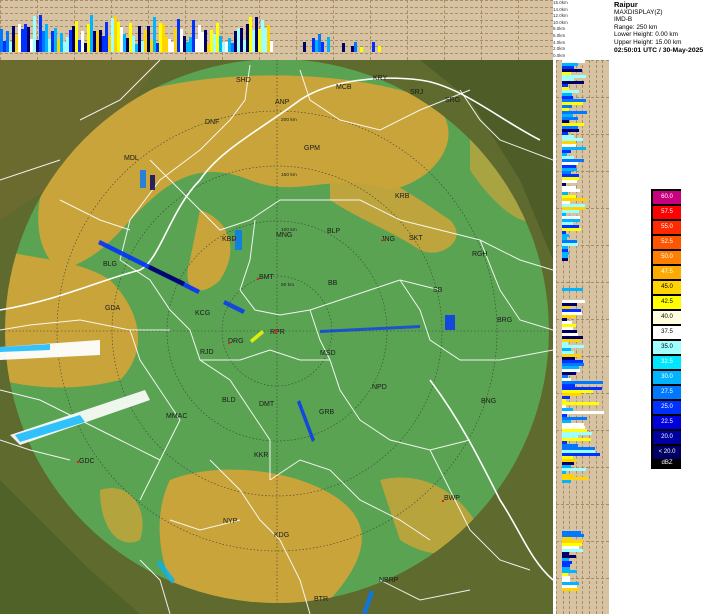 This screenshot has width=720, height=614. I want to click on station-dnf: DNF, so click(212, 122).